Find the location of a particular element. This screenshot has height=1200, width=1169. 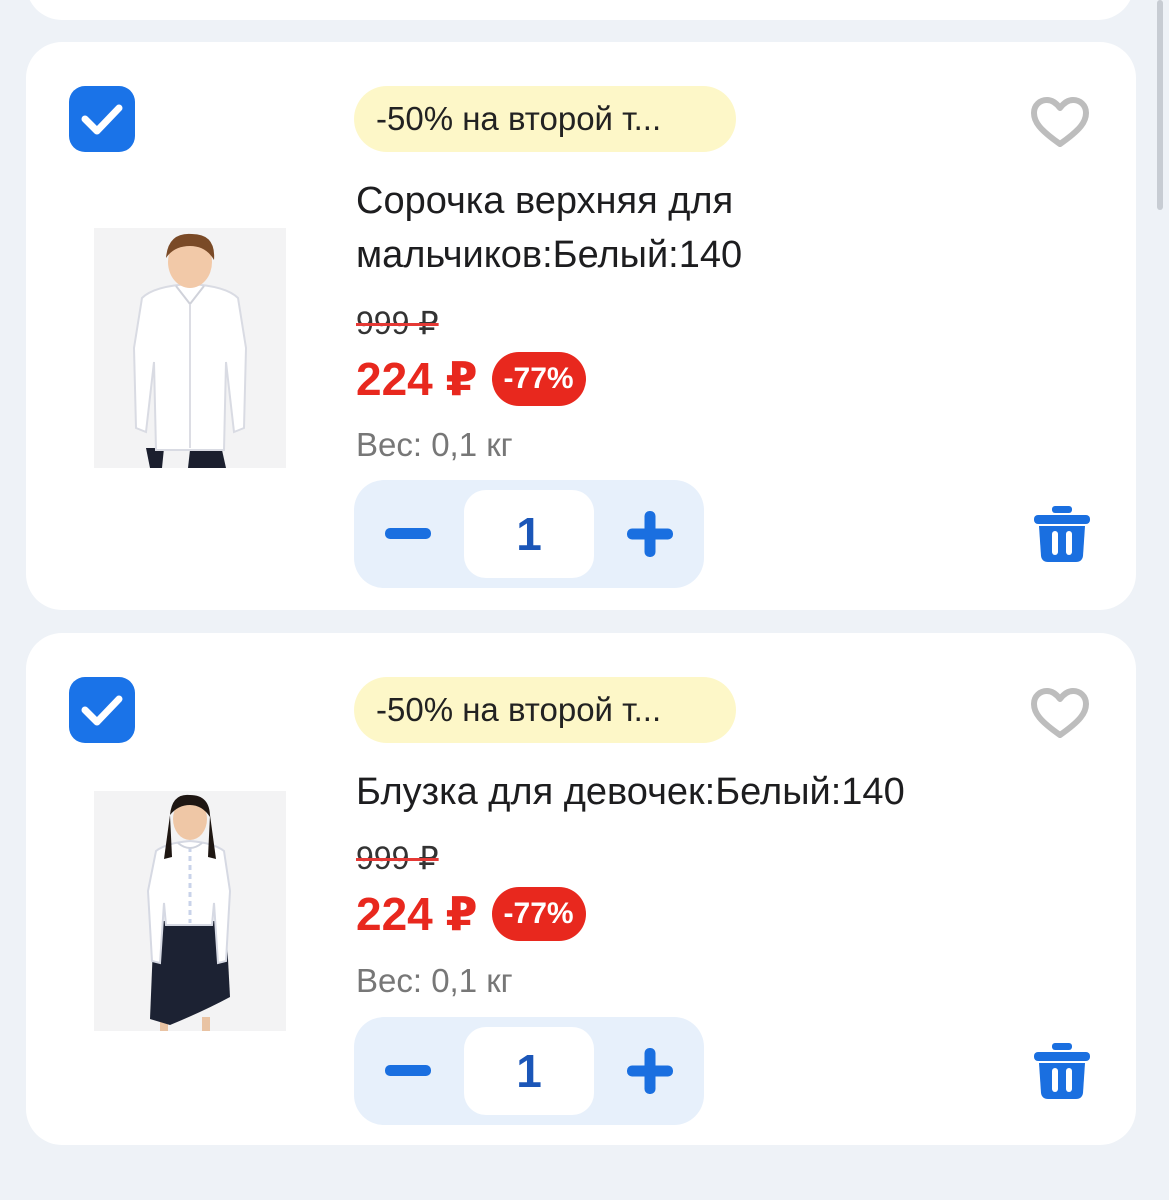

product-title: Блузка для девочек:Белый:140 is located at coordinates (716, 792).